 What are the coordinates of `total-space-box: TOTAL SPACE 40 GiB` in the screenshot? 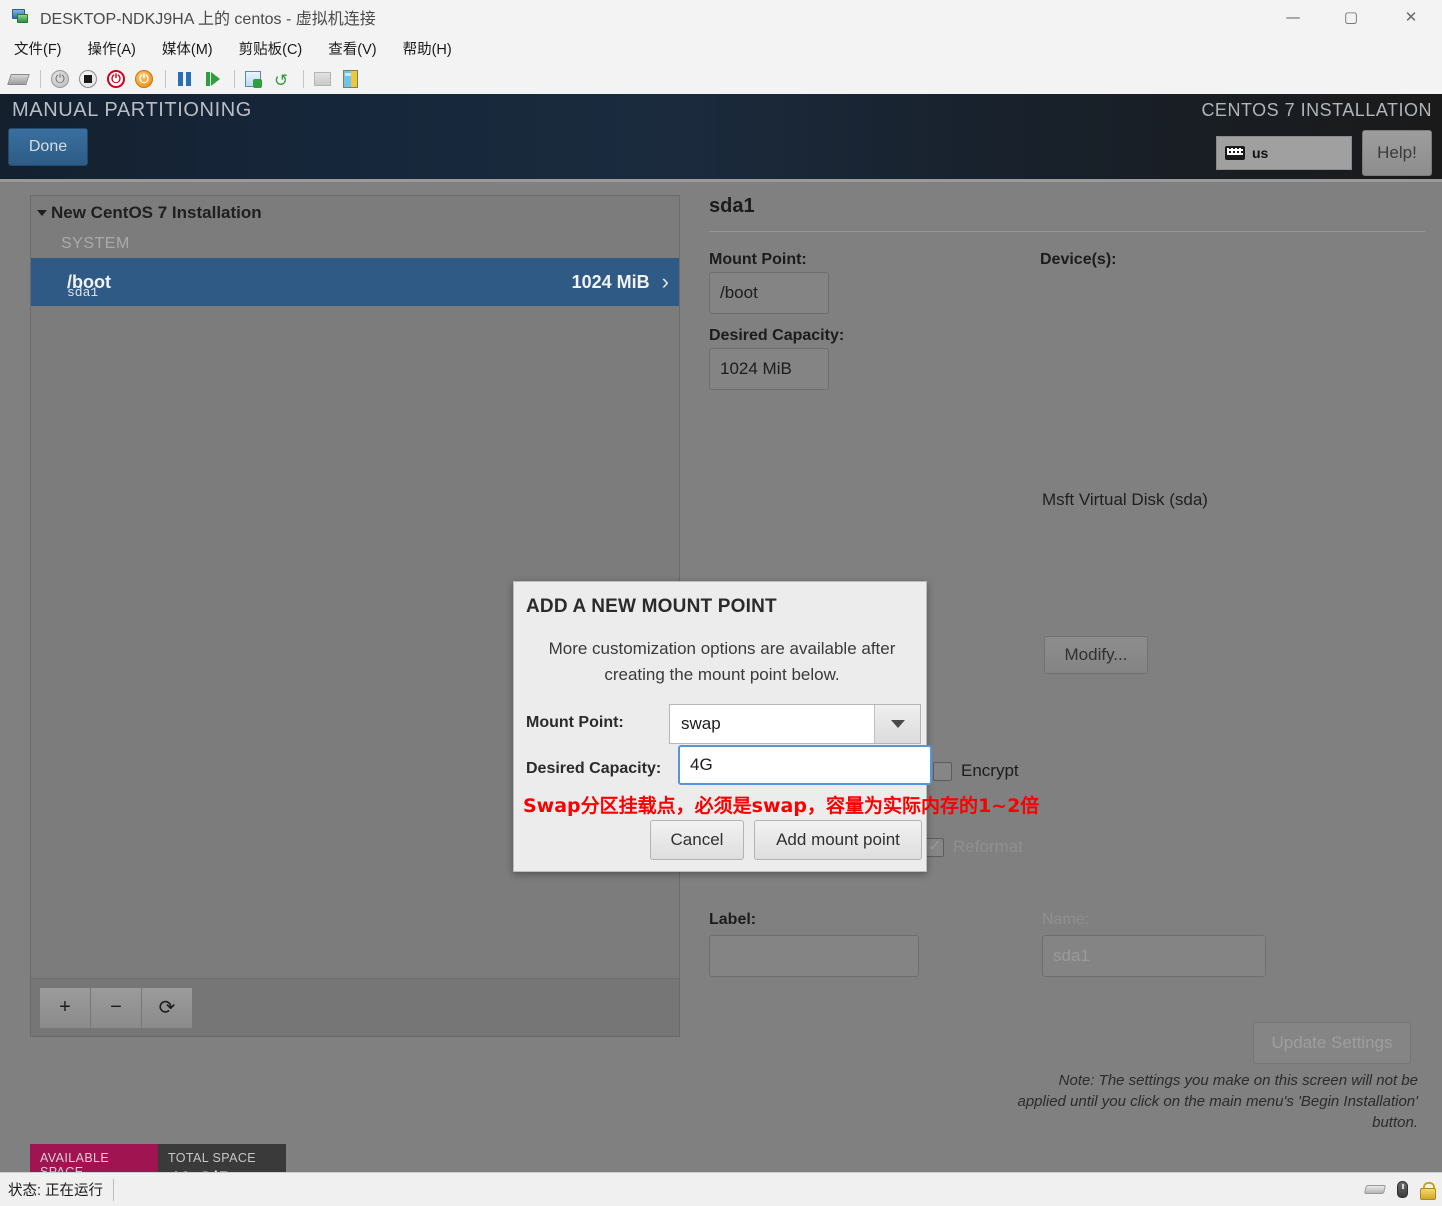 It's located at (222, 1158).